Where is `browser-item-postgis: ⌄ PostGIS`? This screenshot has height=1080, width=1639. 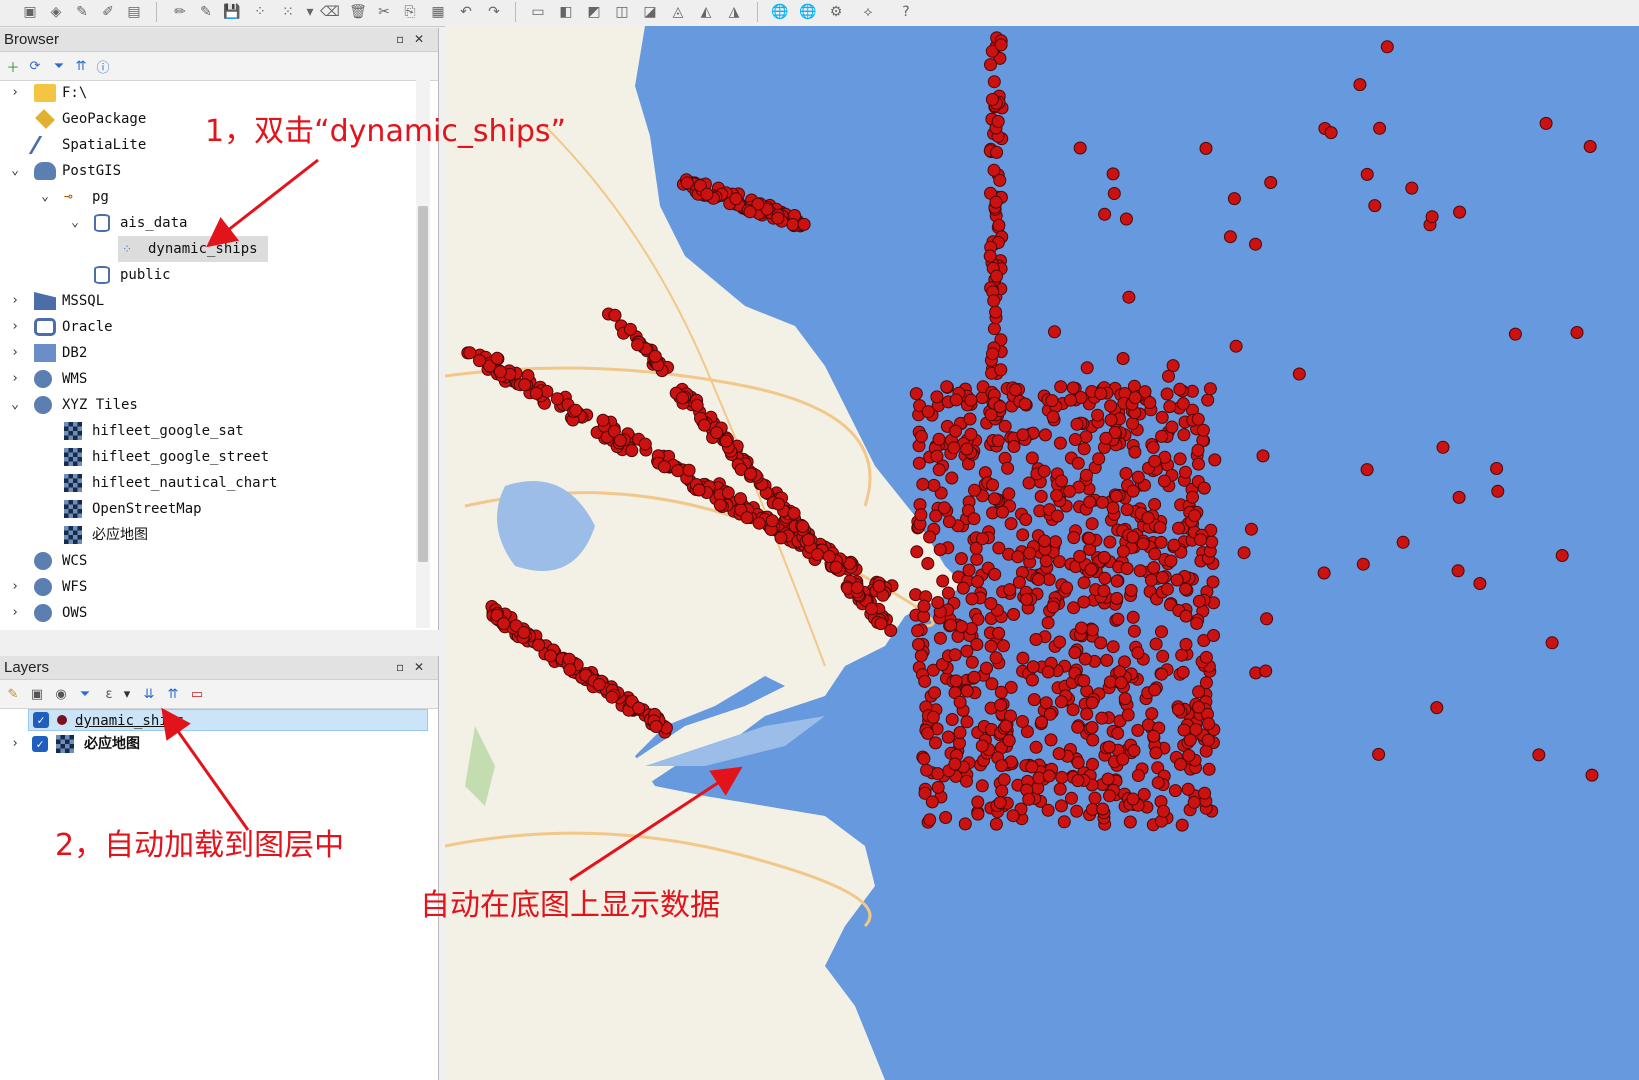
browser-item-postgis: ⌄ PostGIS is located at coordinates (208, 171).